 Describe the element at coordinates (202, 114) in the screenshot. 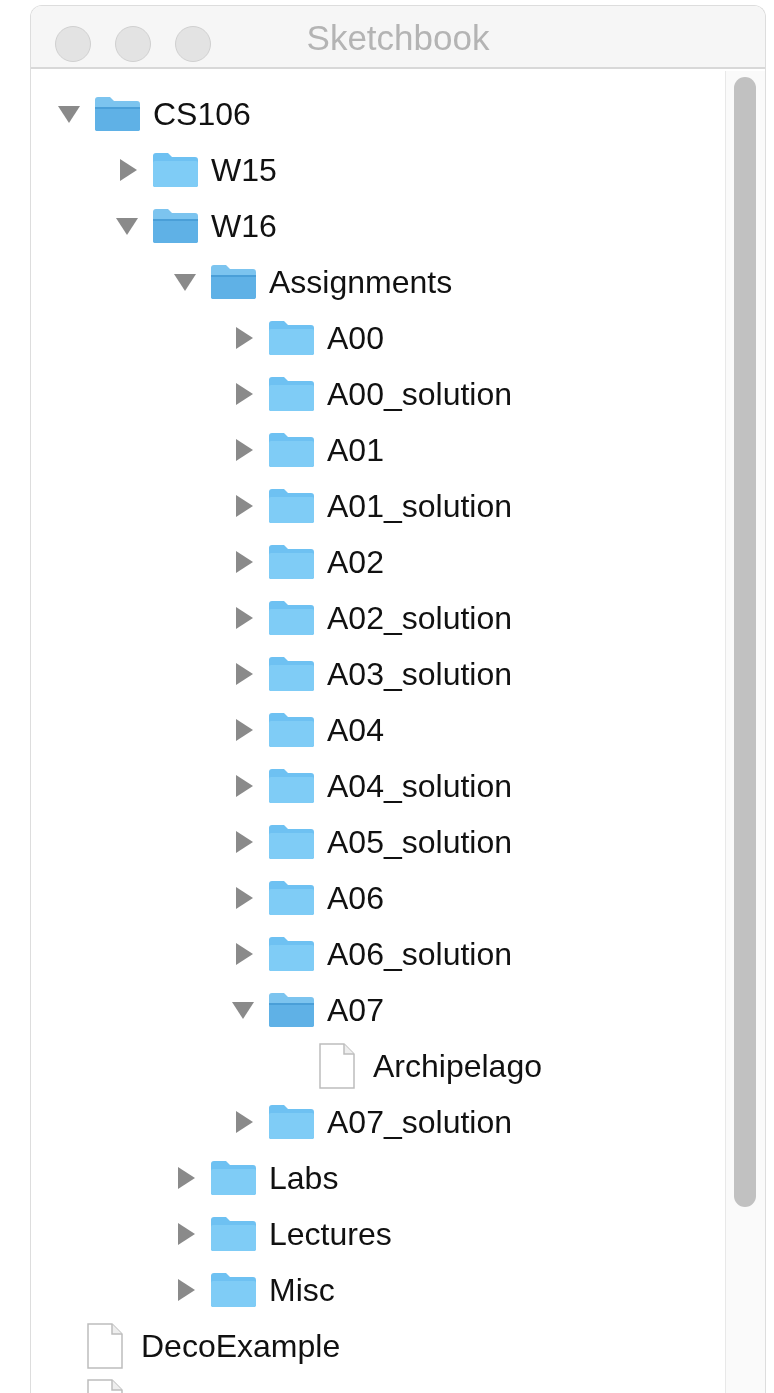

I see `folder-name: CS106` at that location.